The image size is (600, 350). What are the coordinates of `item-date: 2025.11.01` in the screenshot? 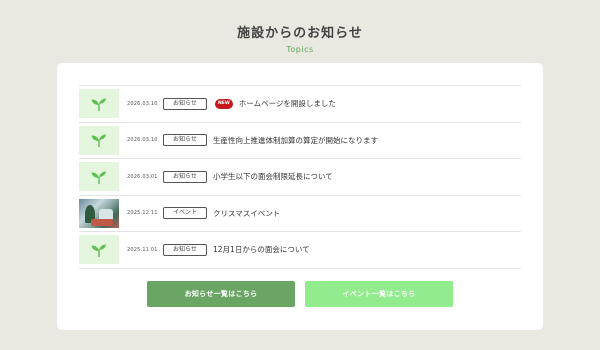 It's located at (142, 249).